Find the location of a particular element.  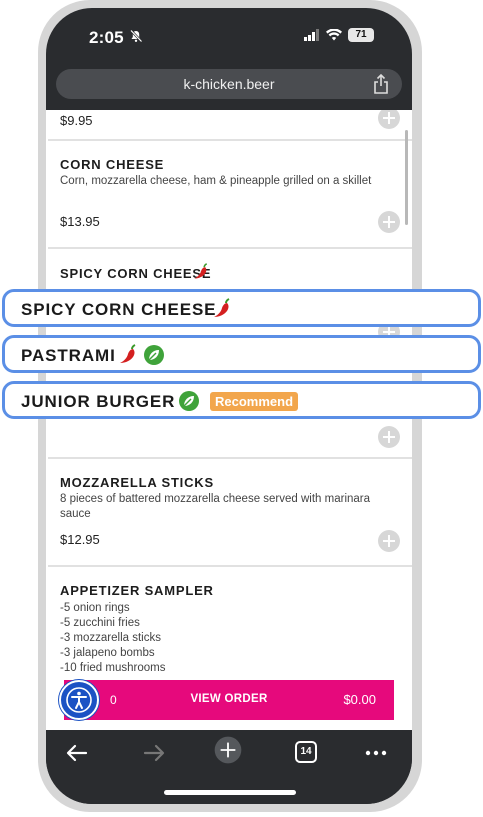

status-bar: 2:05 71 is located at coordinates (229, 34).